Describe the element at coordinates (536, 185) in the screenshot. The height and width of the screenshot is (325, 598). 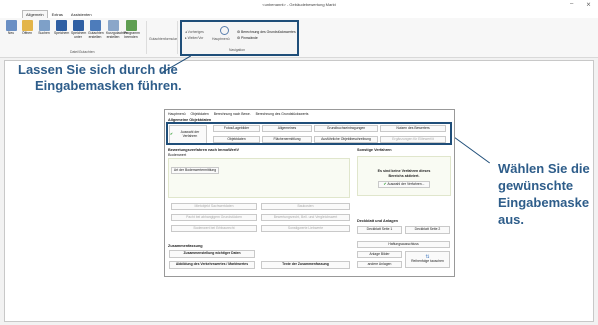
I see `callout-right-line2: gewünschte` at that location.